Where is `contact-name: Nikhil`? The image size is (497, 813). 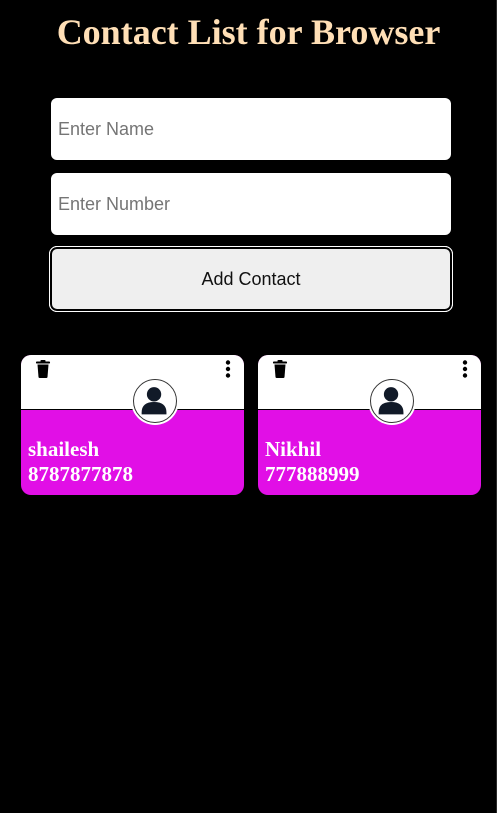 contact-name: Nikhil is located at coordinates (293, 449).